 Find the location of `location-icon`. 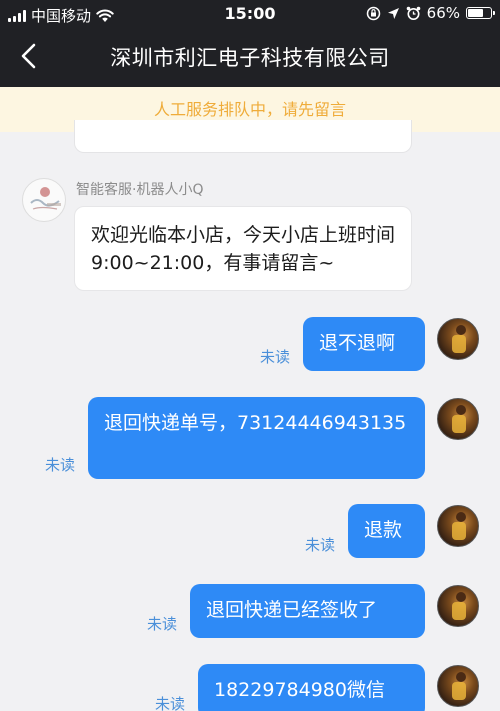

location-icon is located at coordinates (393, 13).